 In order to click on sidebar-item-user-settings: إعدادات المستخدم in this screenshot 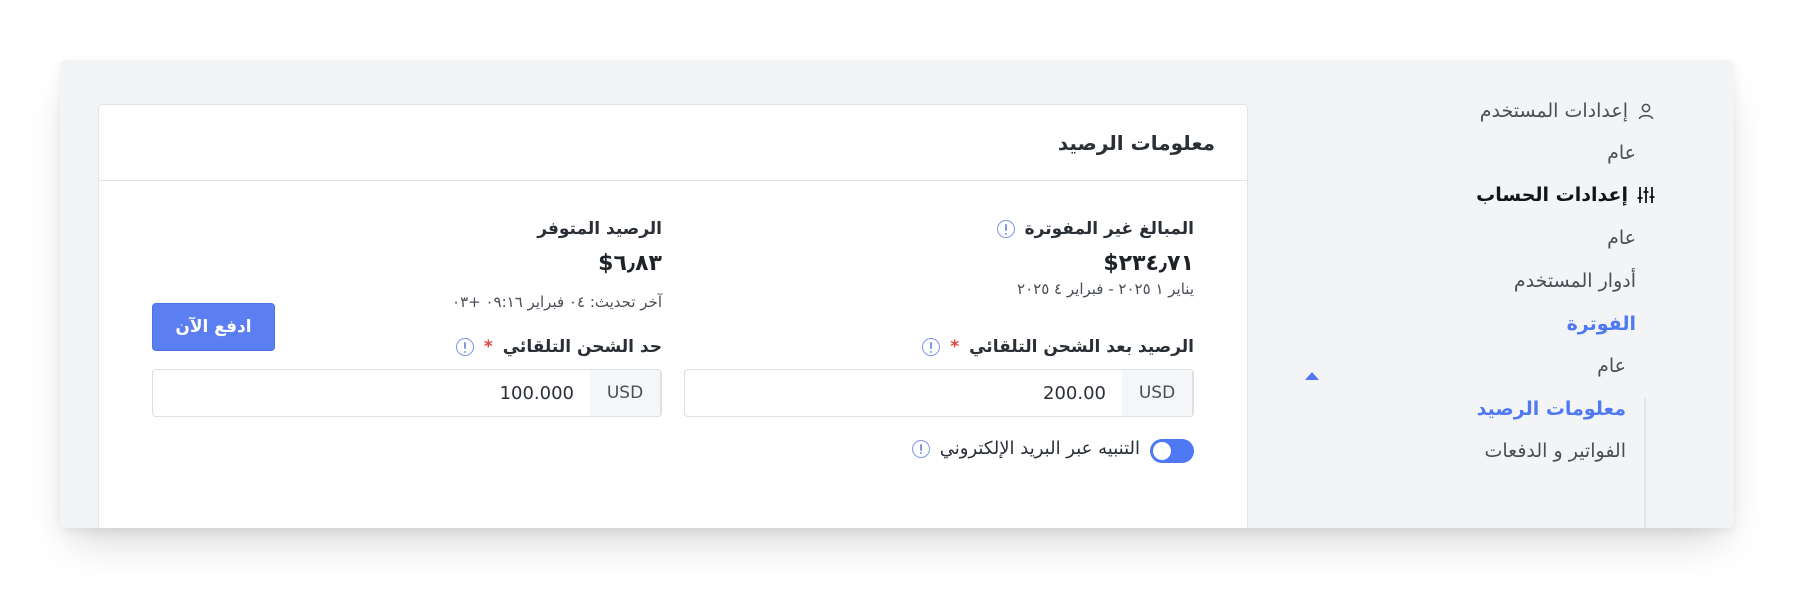, I will do `click(1568, 111)`.